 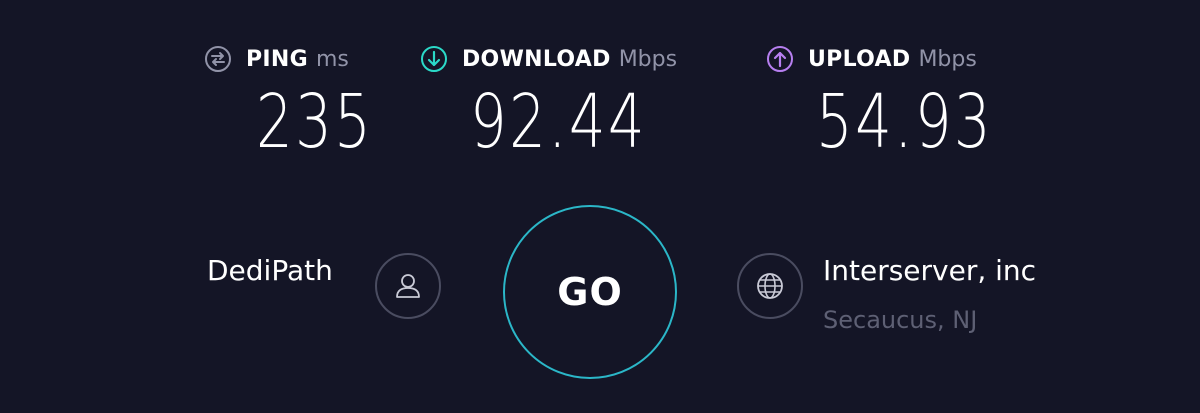 I want to click on go-button: GO, so click(x=590, y=292).